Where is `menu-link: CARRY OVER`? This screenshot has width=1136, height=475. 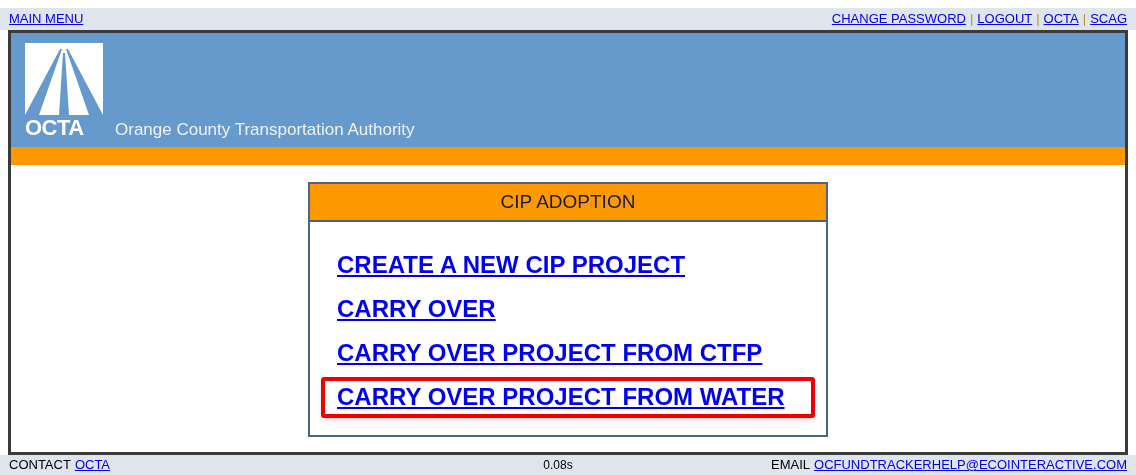 menu-link: CARRY OVER is located at coordinates (416, 308).